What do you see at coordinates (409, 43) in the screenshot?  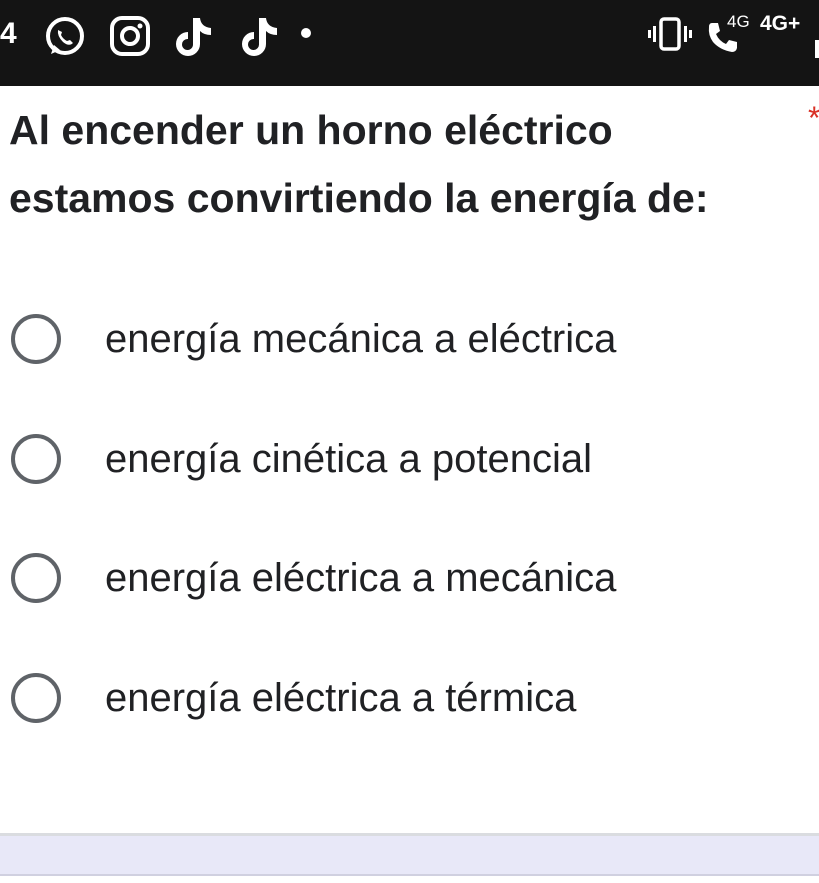 I see `status-bar: 4 4G 4G+` at bounding box center [409, 43].